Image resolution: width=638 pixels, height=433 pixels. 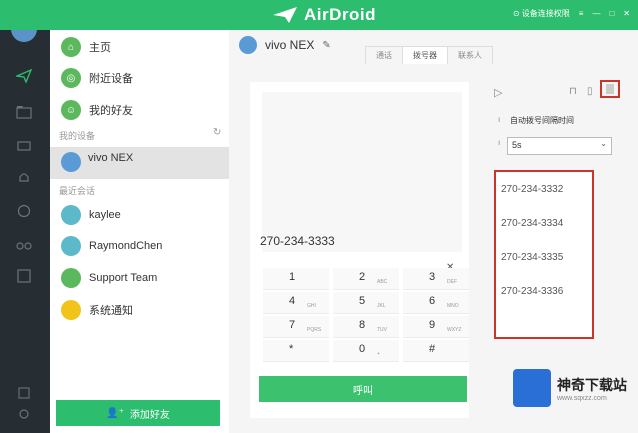 I want to click on contact-item: RaymondChen, so click(x=139, y=246).